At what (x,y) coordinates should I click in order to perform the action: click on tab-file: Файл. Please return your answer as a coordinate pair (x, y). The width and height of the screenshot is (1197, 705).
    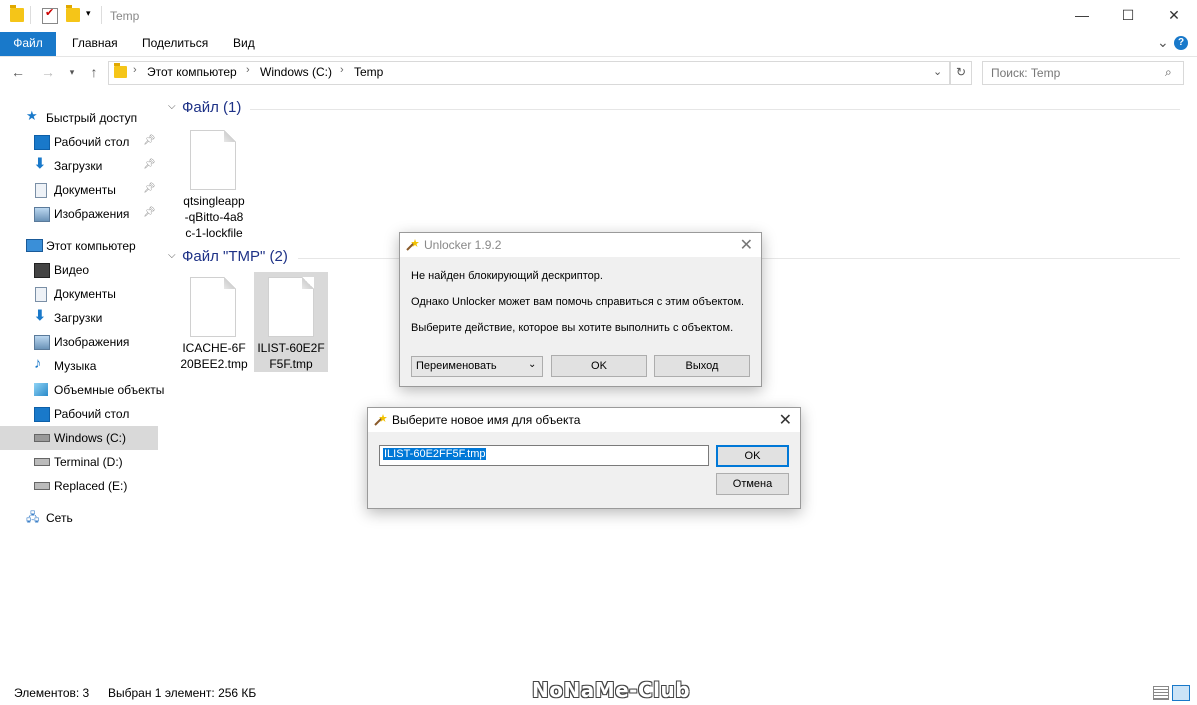
    Looking at the image, I should click on (28, 44).